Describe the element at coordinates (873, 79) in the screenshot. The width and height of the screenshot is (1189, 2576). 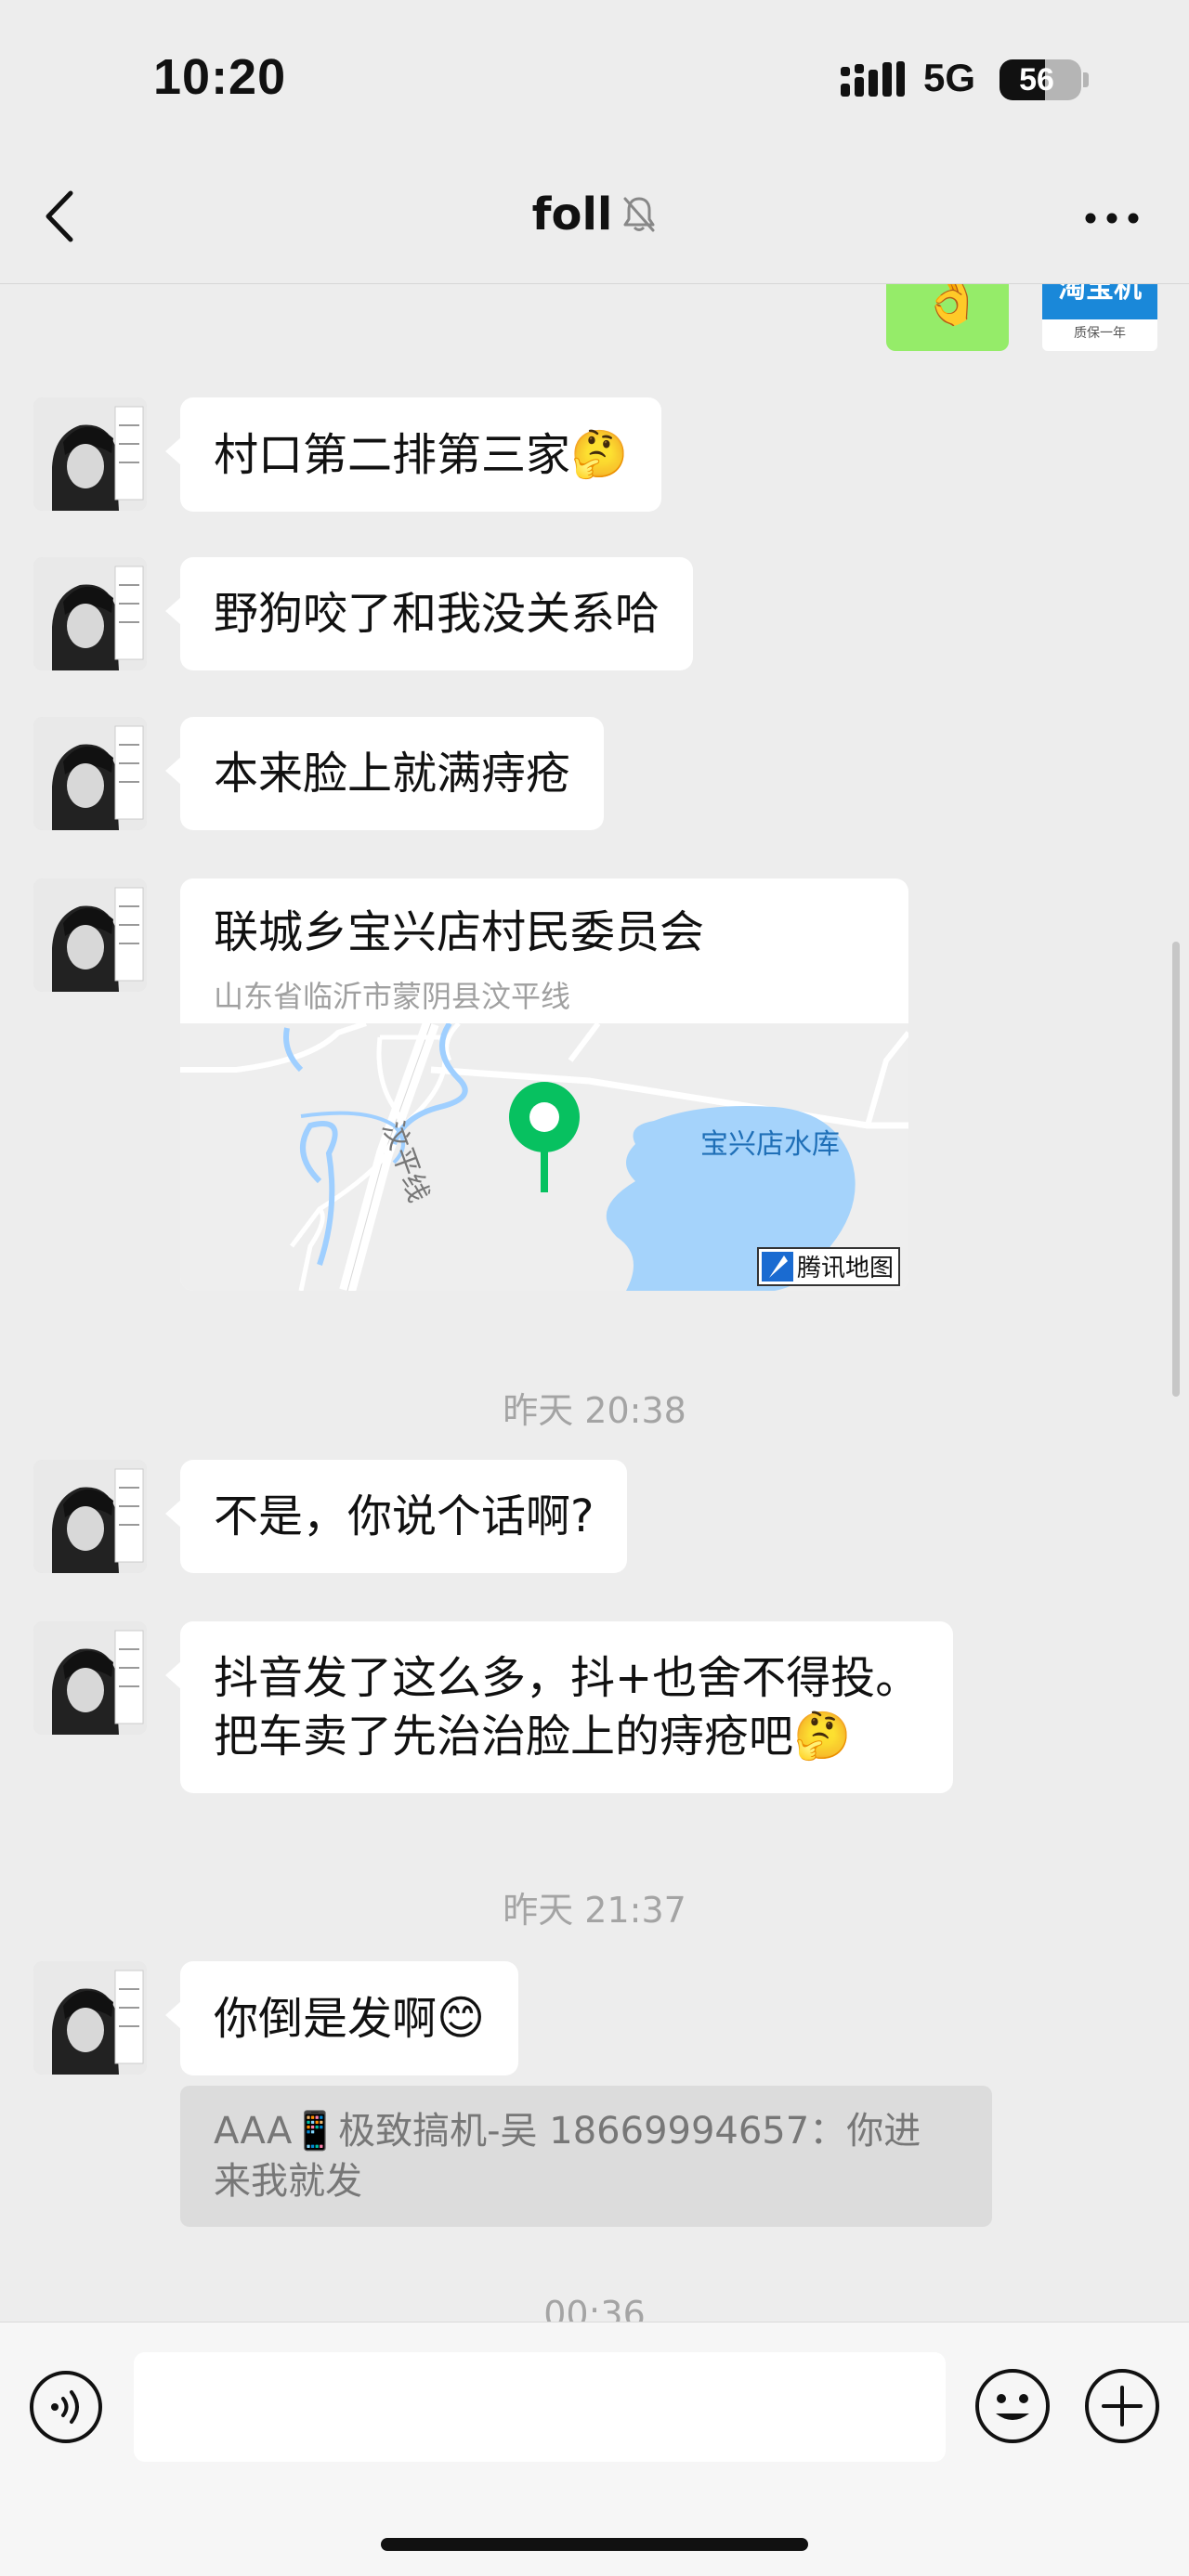
I see `signal-icon` at that location.